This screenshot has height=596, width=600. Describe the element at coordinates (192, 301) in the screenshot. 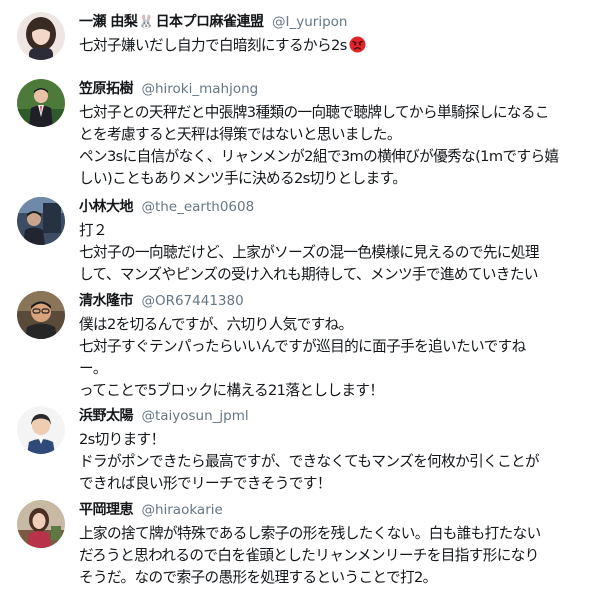

I see `user-handle: @OR67441380` at that location.